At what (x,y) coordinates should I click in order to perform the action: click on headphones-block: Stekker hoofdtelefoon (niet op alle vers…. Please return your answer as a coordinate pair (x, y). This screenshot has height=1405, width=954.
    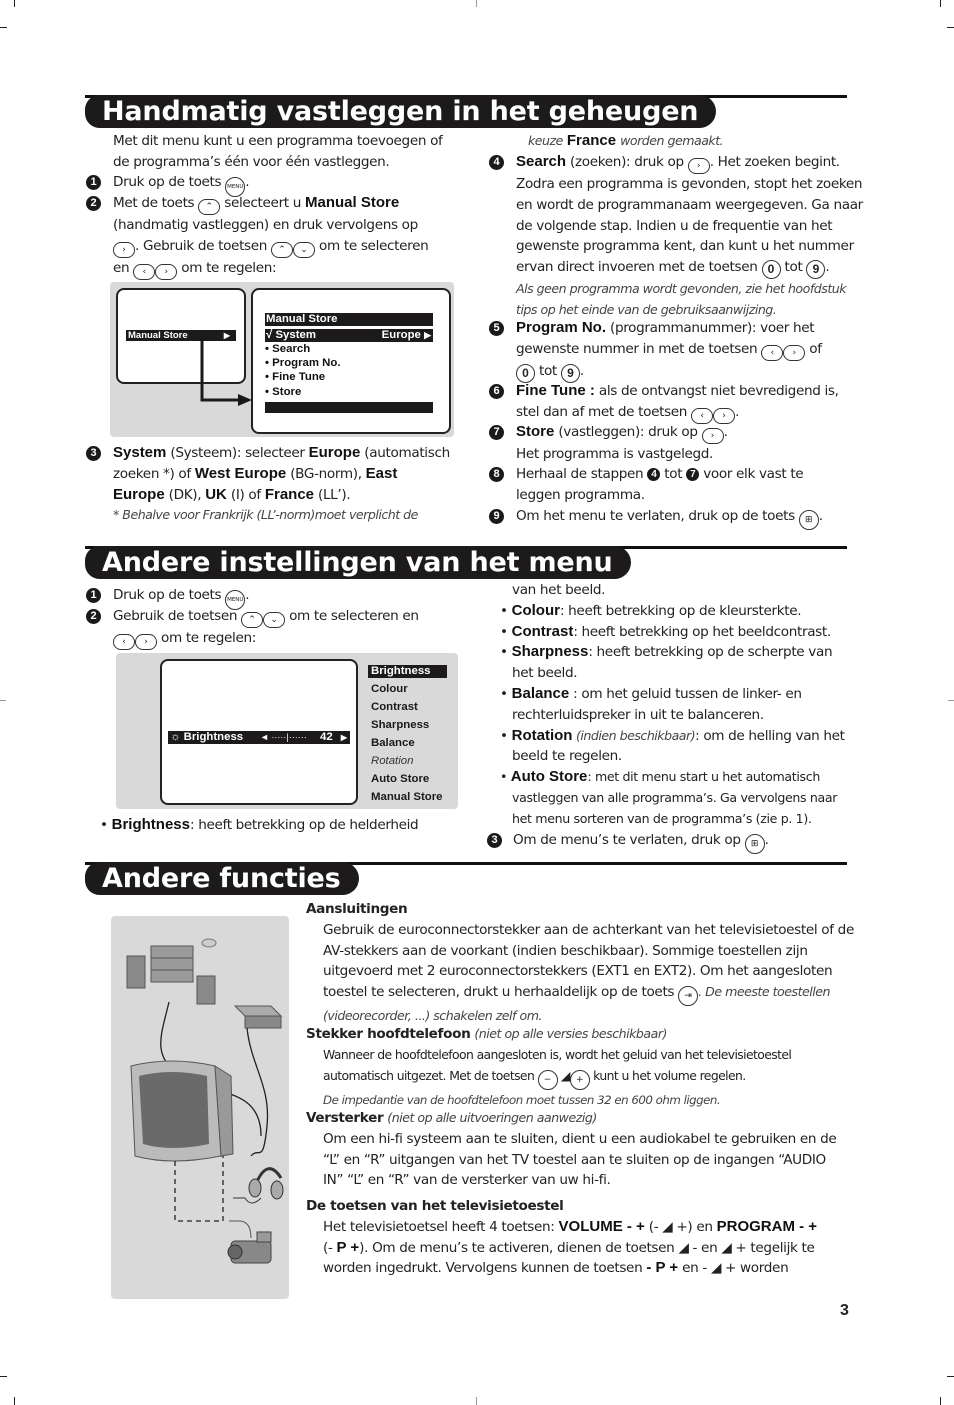
    Looking at the image, I should click on (549, 1066).